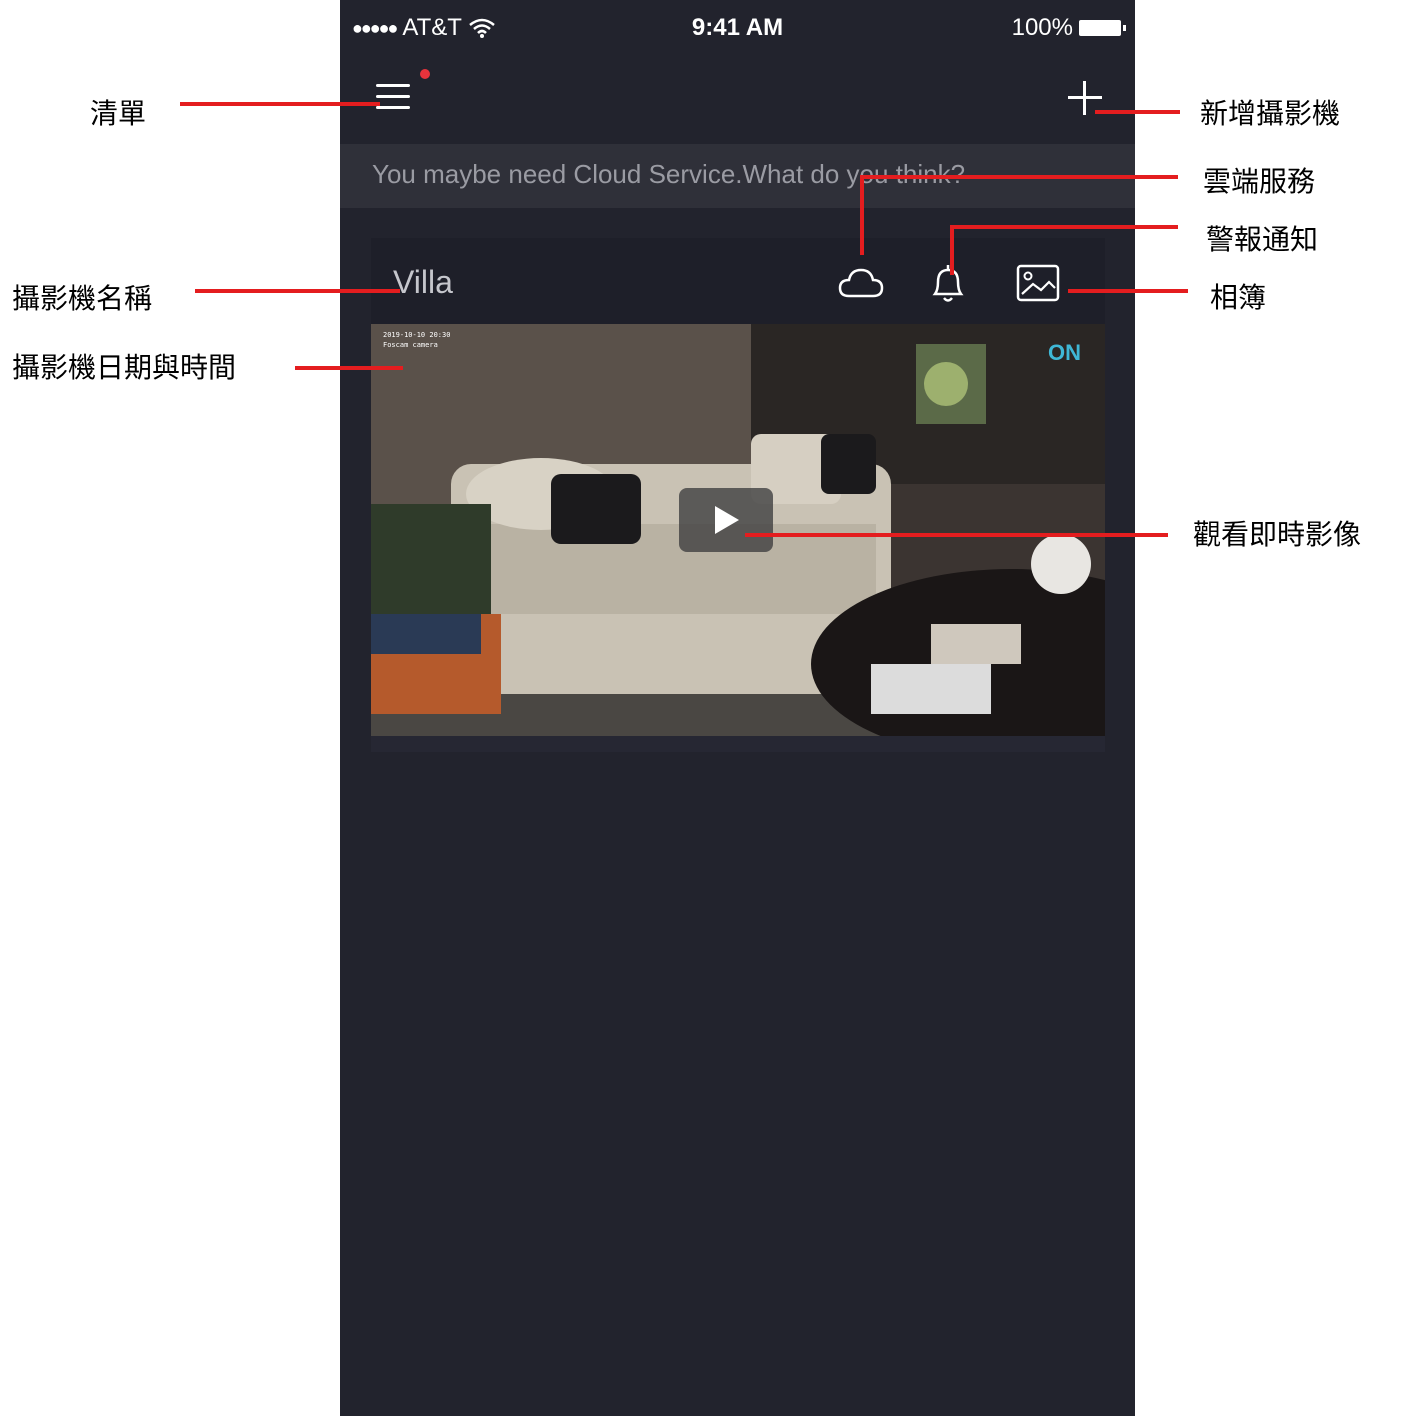 Image resolution: width=1402 pixels, height=1416 pixels. Describe the element at coordinates (861, 283) in the screenshot. I see `cloud-icon` at that location.